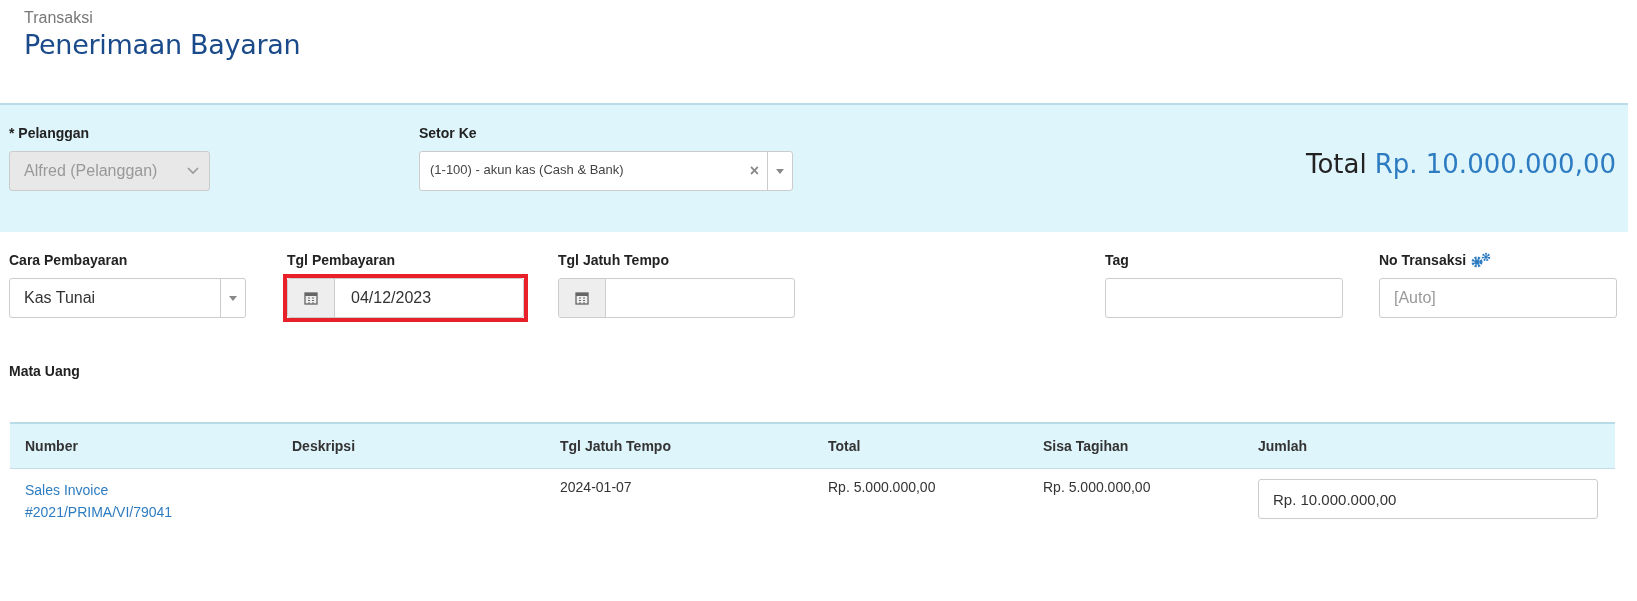  Describe the element at coordinates (606, 171) in the screenshot. I see `account-select: (1-100) - akun kas (Cash & Bank) ×` at that location.